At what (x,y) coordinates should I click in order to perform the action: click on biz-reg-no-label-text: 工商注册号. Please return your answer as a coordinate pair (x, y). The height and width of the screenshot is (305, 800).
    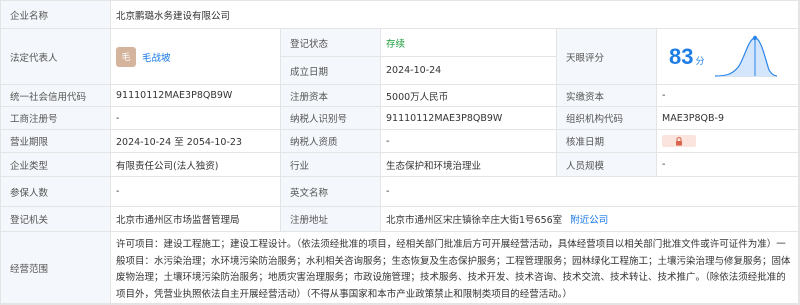
    Looking at the image, I should click on (34, 119).